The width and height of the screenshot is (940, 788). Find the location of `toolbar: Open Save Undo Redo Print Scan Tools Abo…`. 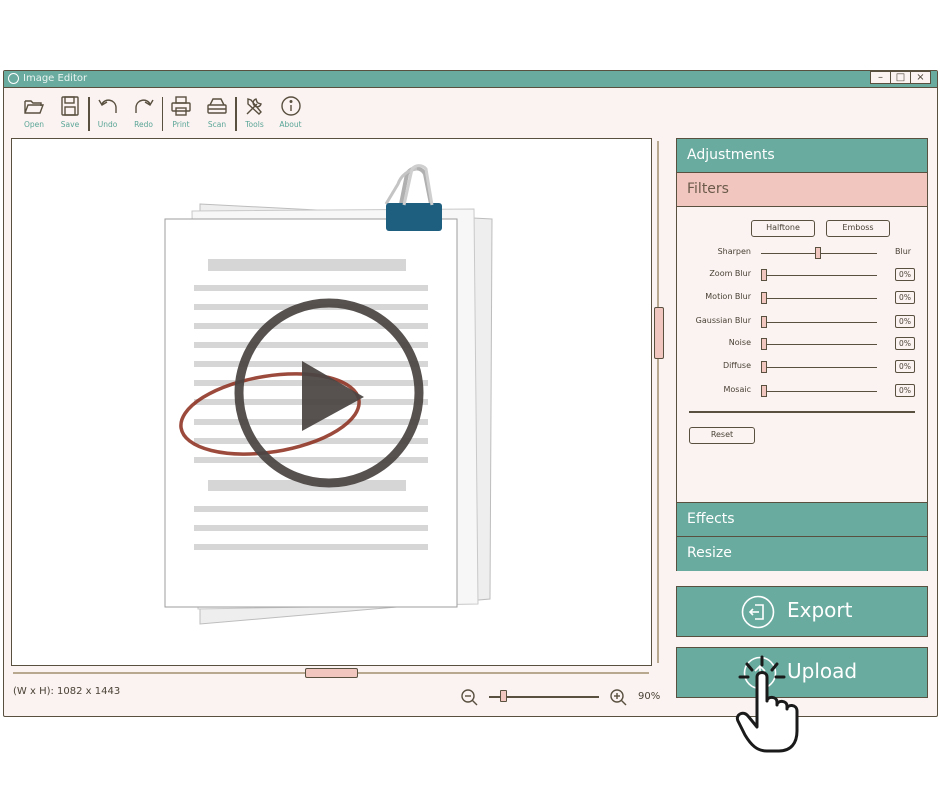

toolbar: Open Save Undo Redo Print Scan Tools Abo… is located at coordinates (162, 115).